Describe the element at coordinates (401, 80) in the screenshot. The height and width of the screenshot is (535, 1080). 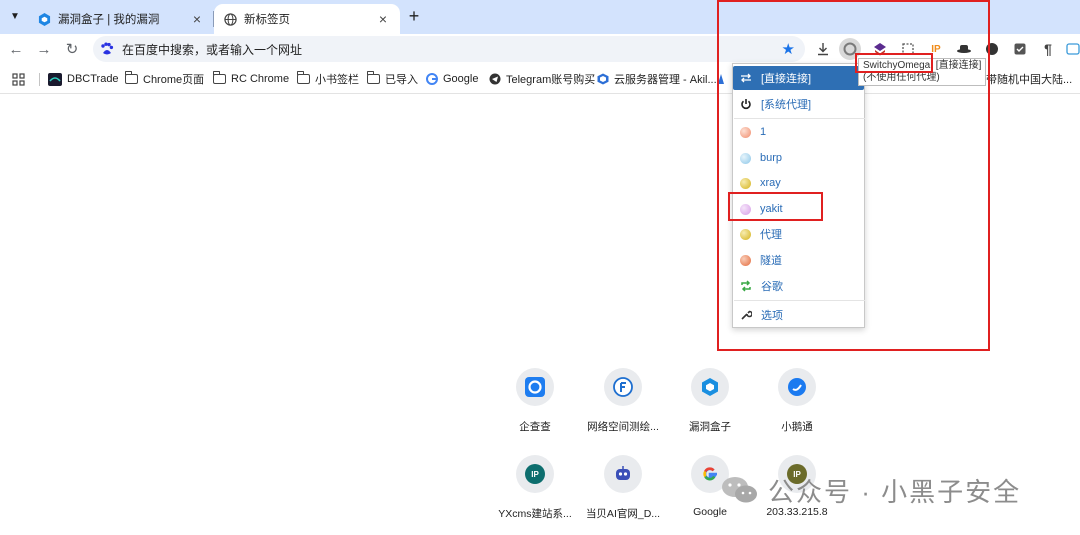
I see `bookmark-label: 已导入` at that location.